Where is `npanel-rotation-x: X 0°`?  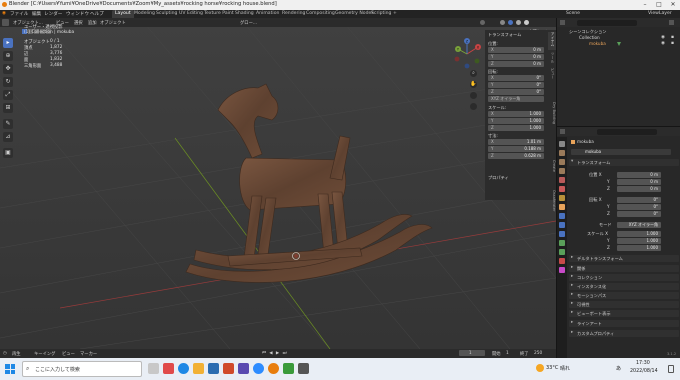
npanel-rotation-x: X 0° is located at coordinates (516, 78).